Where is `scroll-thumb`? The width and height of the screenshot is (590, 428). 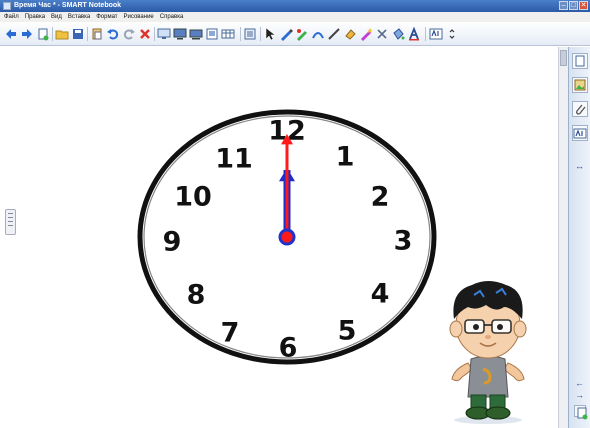
scroll-thumb is located at coordinates (563, 58).